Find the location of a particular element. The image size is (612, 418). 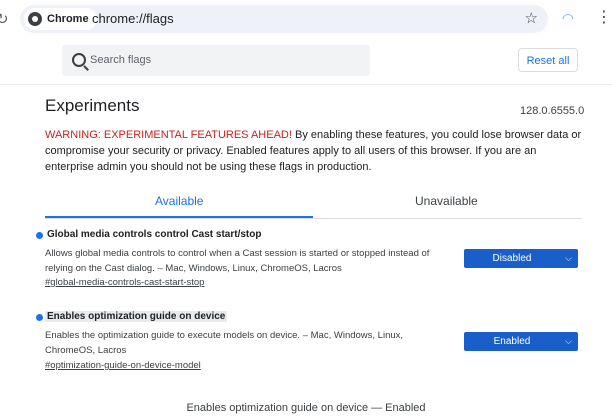

search-input: Search flags is located at coordinates (120, 60).